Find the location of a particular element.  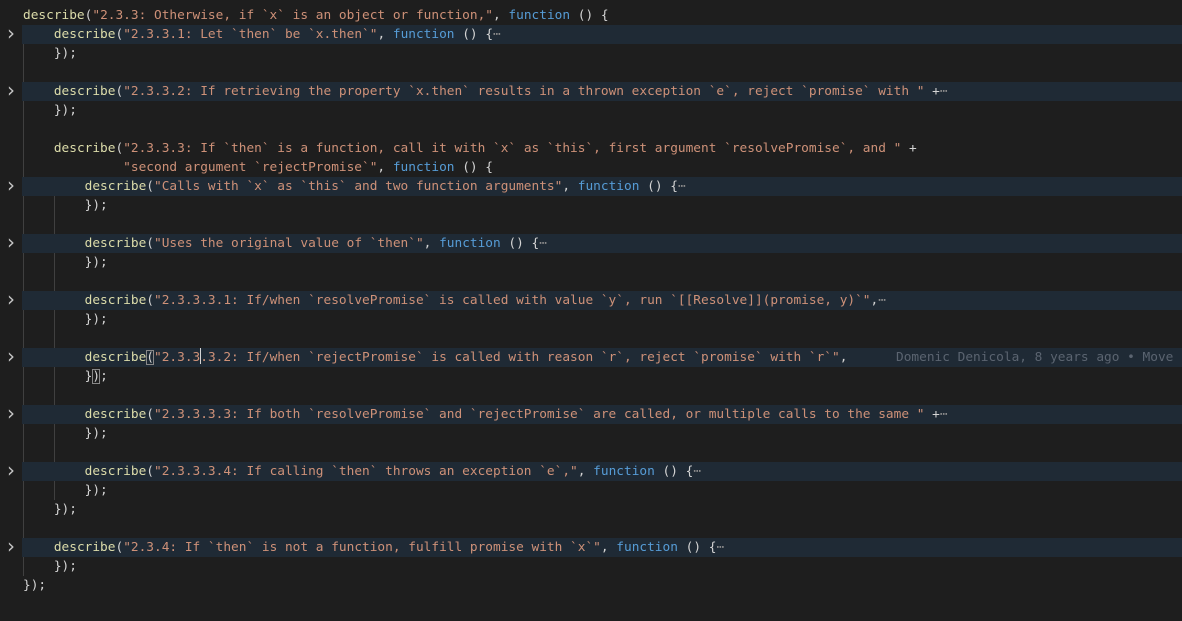

string-literal: "Uses the original value of `then`" is located at coordinates (289, 243).